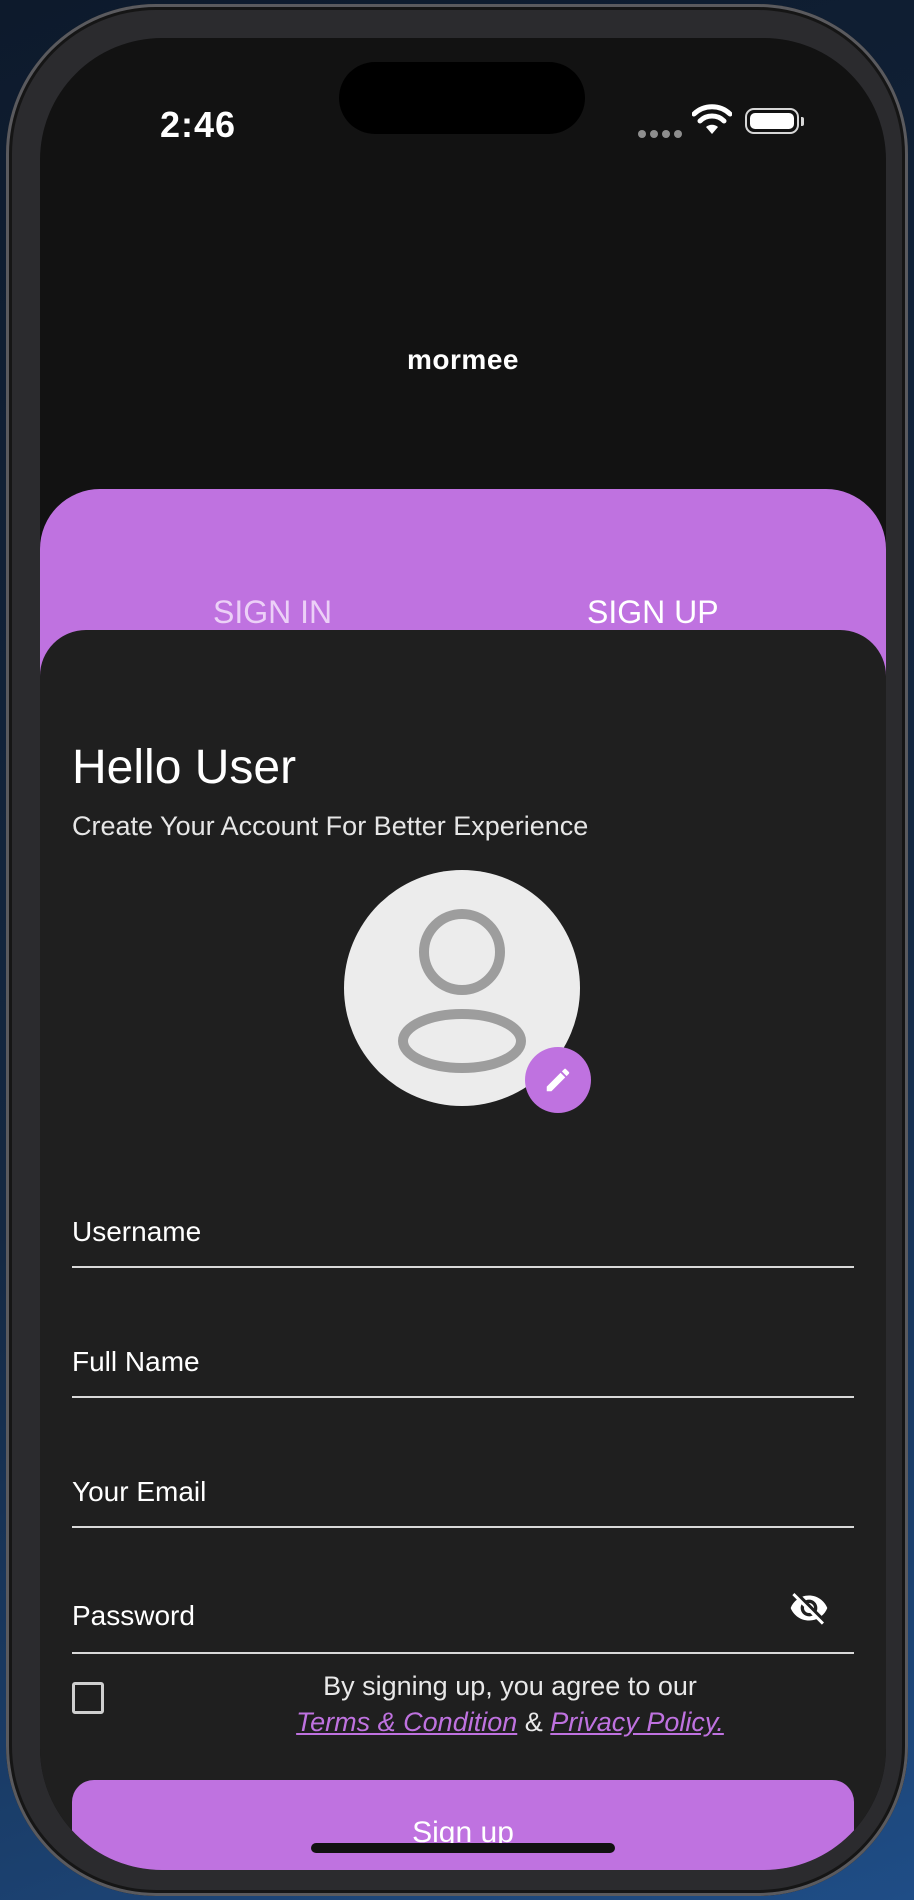 The image size is (914, 1900). I want to click on battery-icon, so click(774, 121).